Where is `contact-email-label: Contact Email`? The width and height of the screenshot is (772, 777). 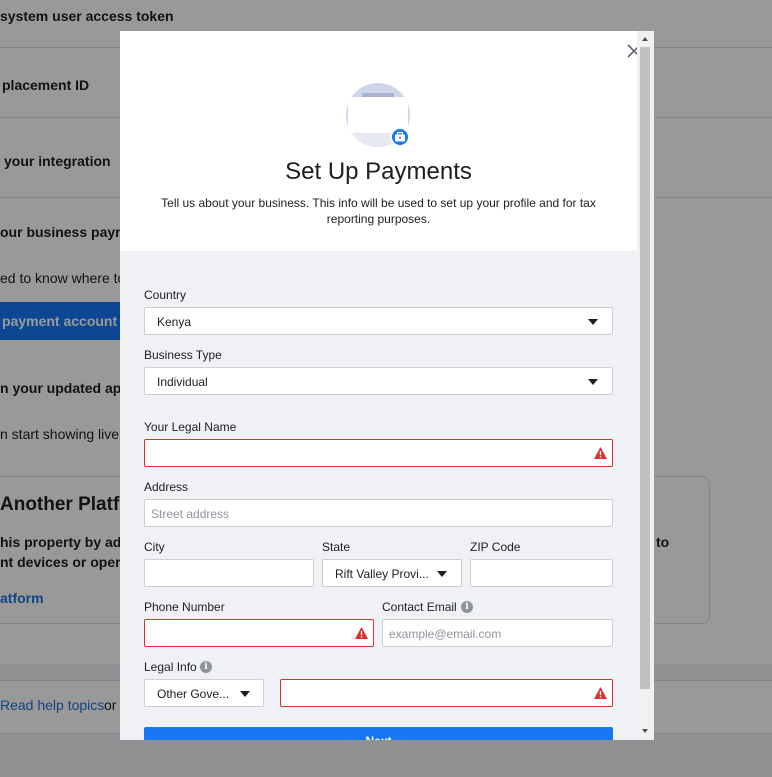
contact-email-label: Contact Email is located at coordinates (419, 607).